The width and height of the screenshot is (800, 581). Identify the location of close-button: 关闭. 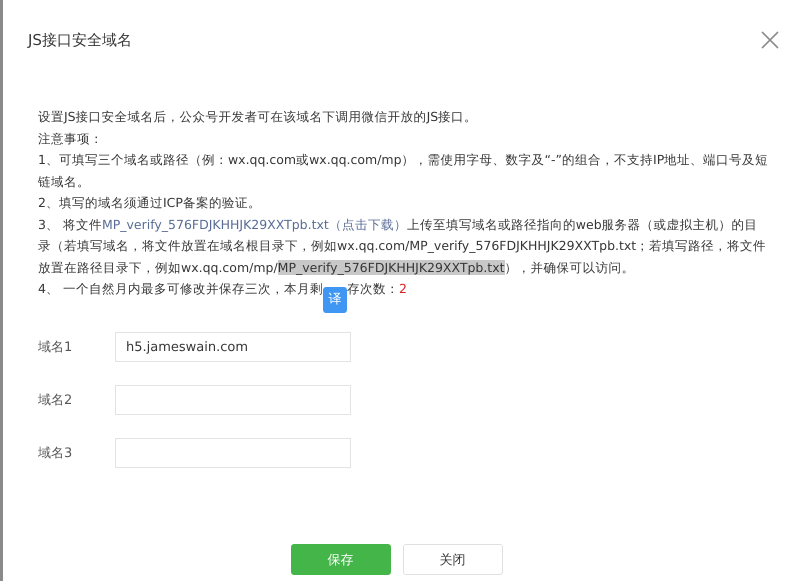
(452, 559).